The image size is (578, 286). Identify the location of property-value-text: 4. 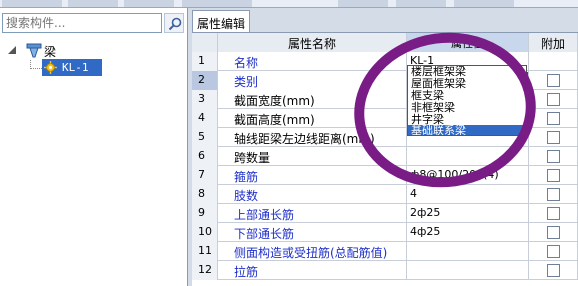
(413, 193).